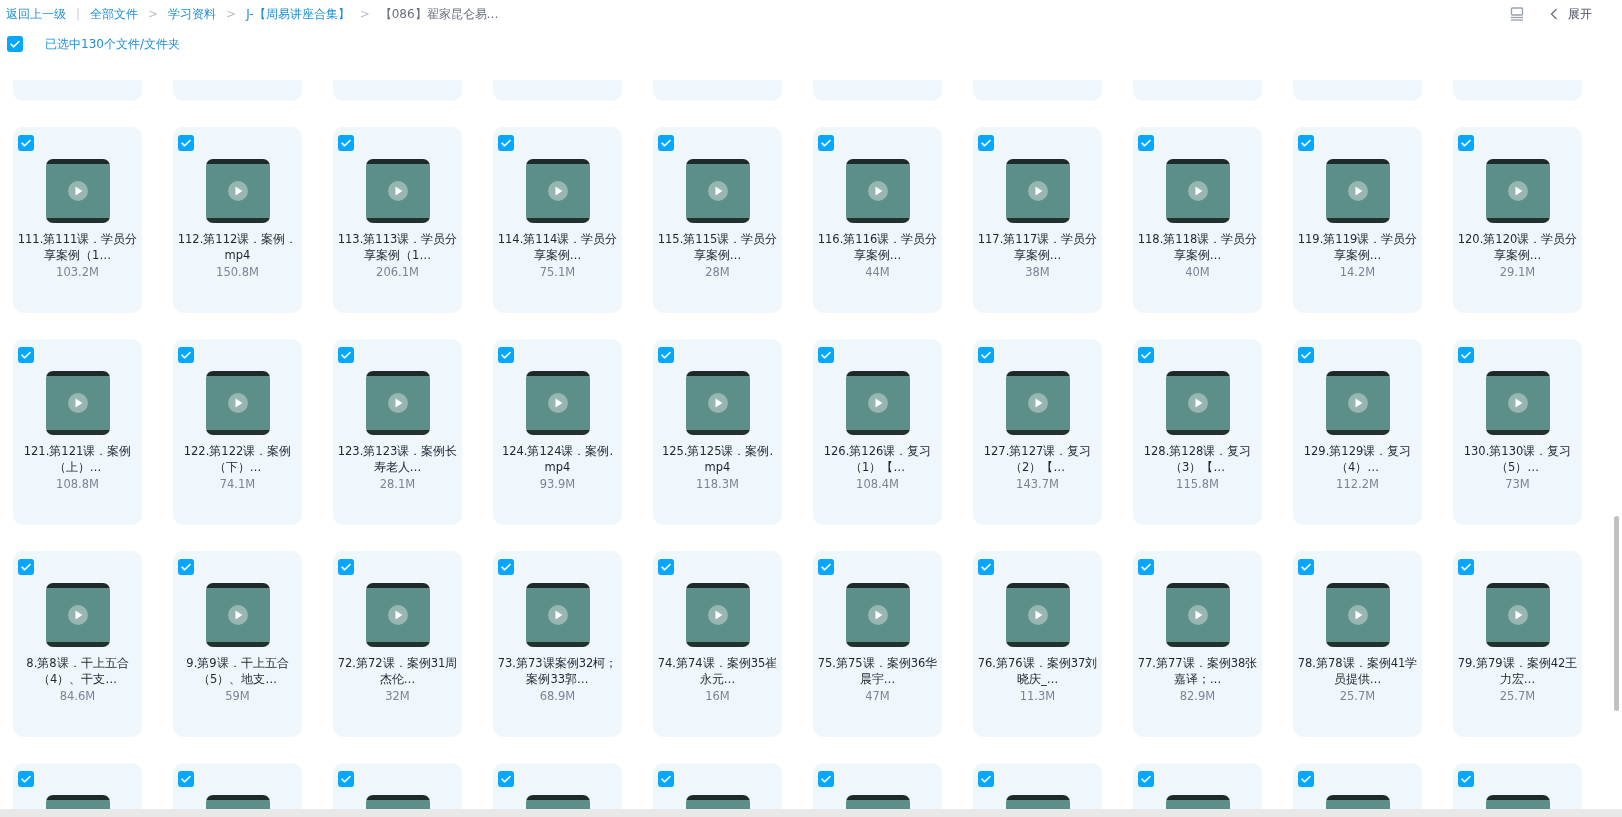  Describe the element at coordinates (557, 220) in the screenshot. I see `file-card: 114.第114课．学员分享案例… 75.1M` at that location.